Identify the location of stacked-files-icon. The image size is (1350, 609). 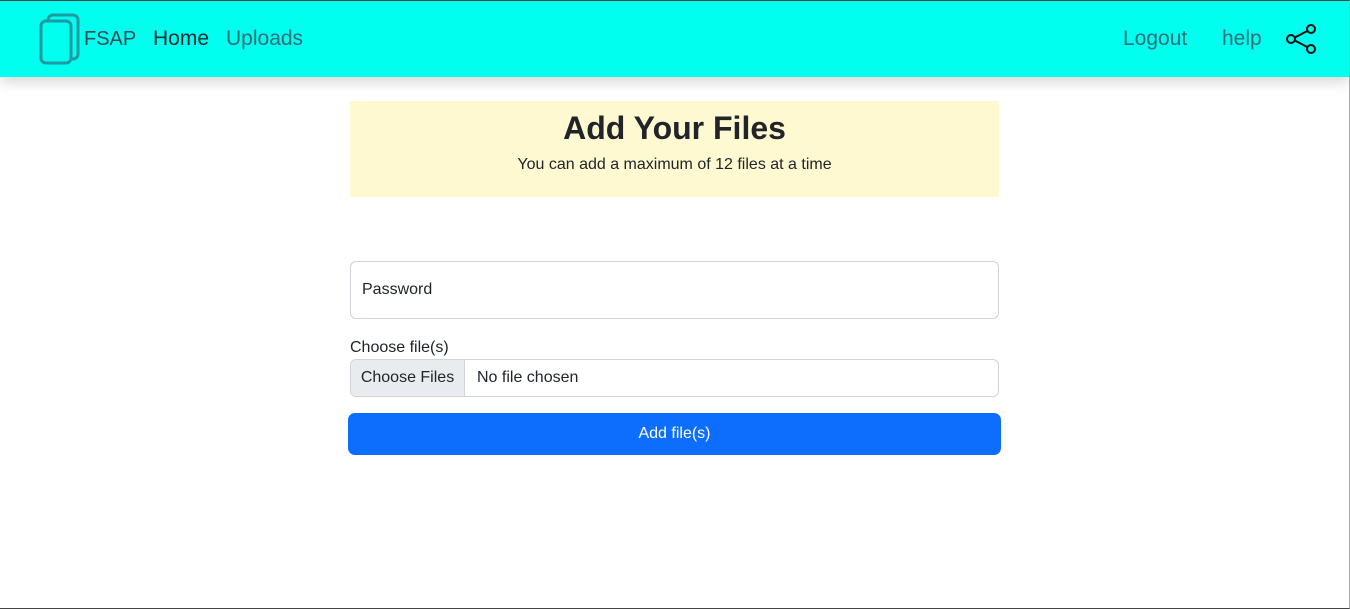
(61, 39).